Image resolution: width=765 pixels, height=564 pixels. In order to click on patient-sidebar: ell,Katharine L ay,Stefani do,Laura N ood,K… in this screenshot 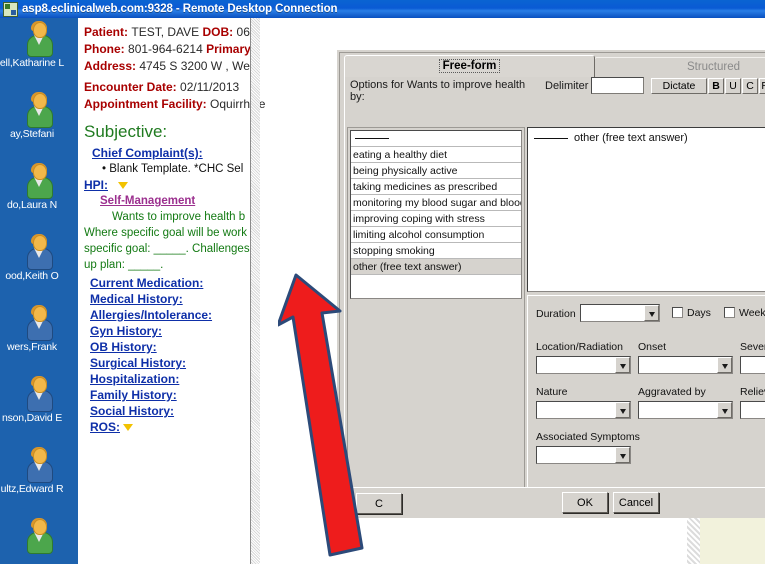, I will do `click(39, 291)`.